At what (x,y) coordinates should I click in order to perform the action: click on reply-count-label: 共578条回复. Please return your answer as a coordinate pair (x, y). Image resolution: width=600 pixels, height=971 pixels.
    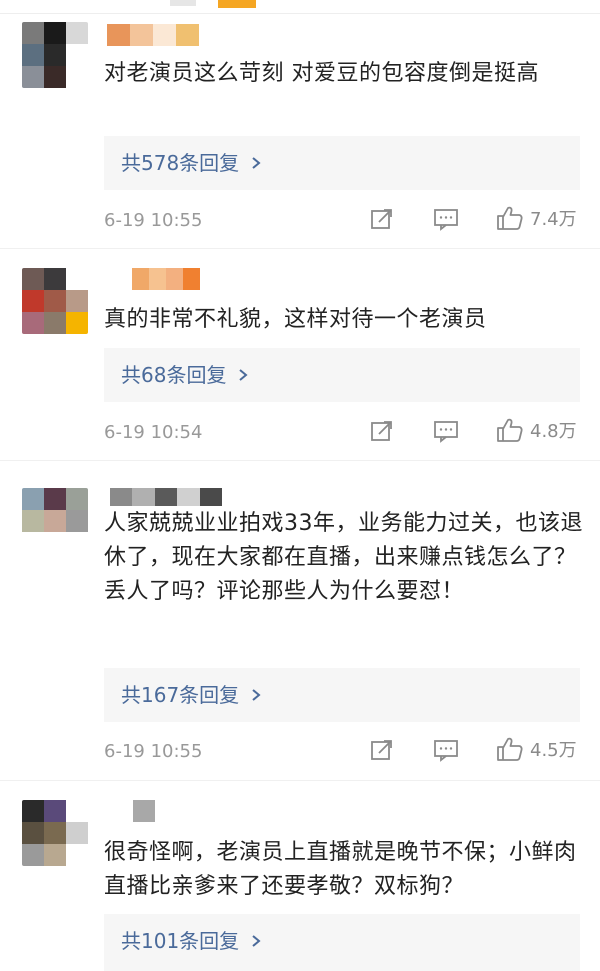
    Looking at the image, I should click on (180, 163).